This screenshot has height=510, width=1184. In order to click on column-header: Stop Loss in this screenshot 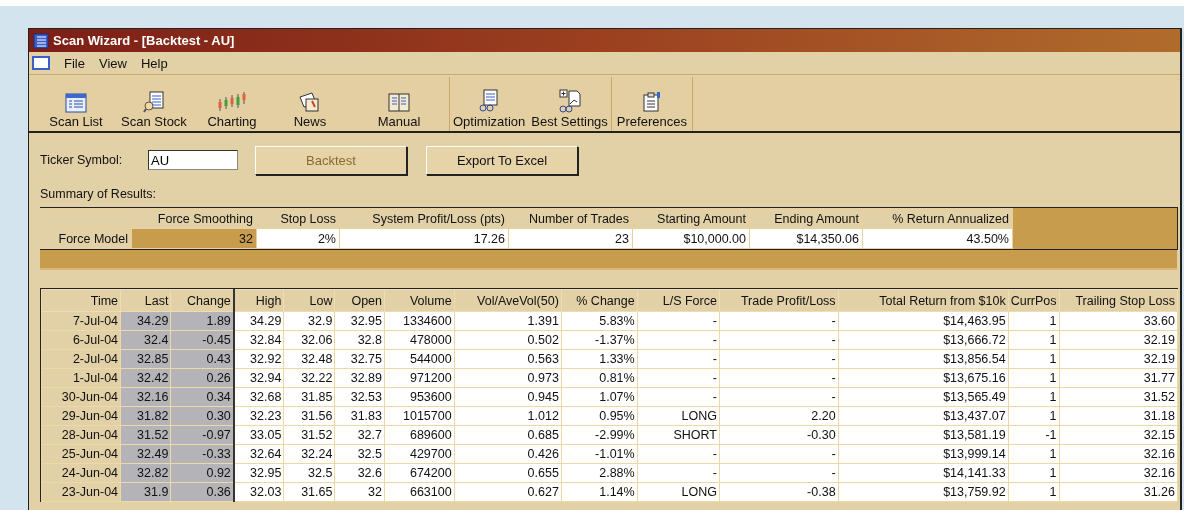, I will do `click(298, 218)`.